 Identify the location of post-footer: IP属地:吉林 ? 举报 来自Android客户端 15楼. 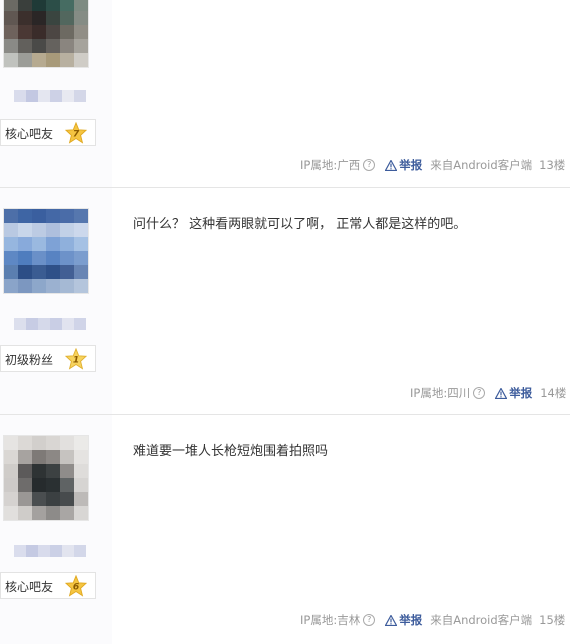
(432, 620).